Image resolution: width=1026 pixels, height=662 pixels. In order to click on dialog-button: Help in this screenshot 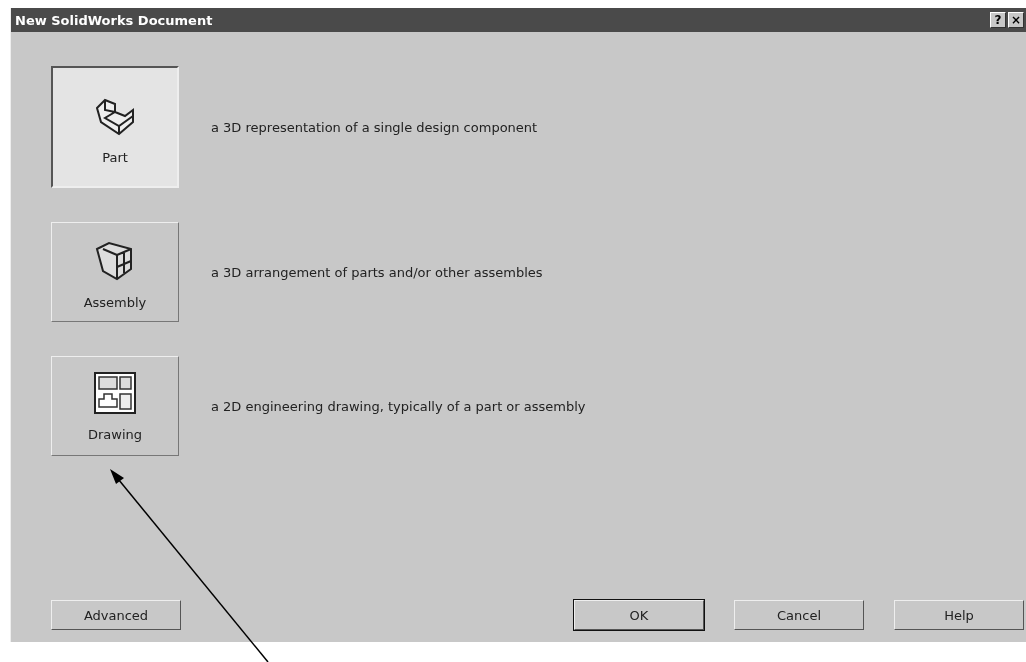, I will do `click(959, 615)`.